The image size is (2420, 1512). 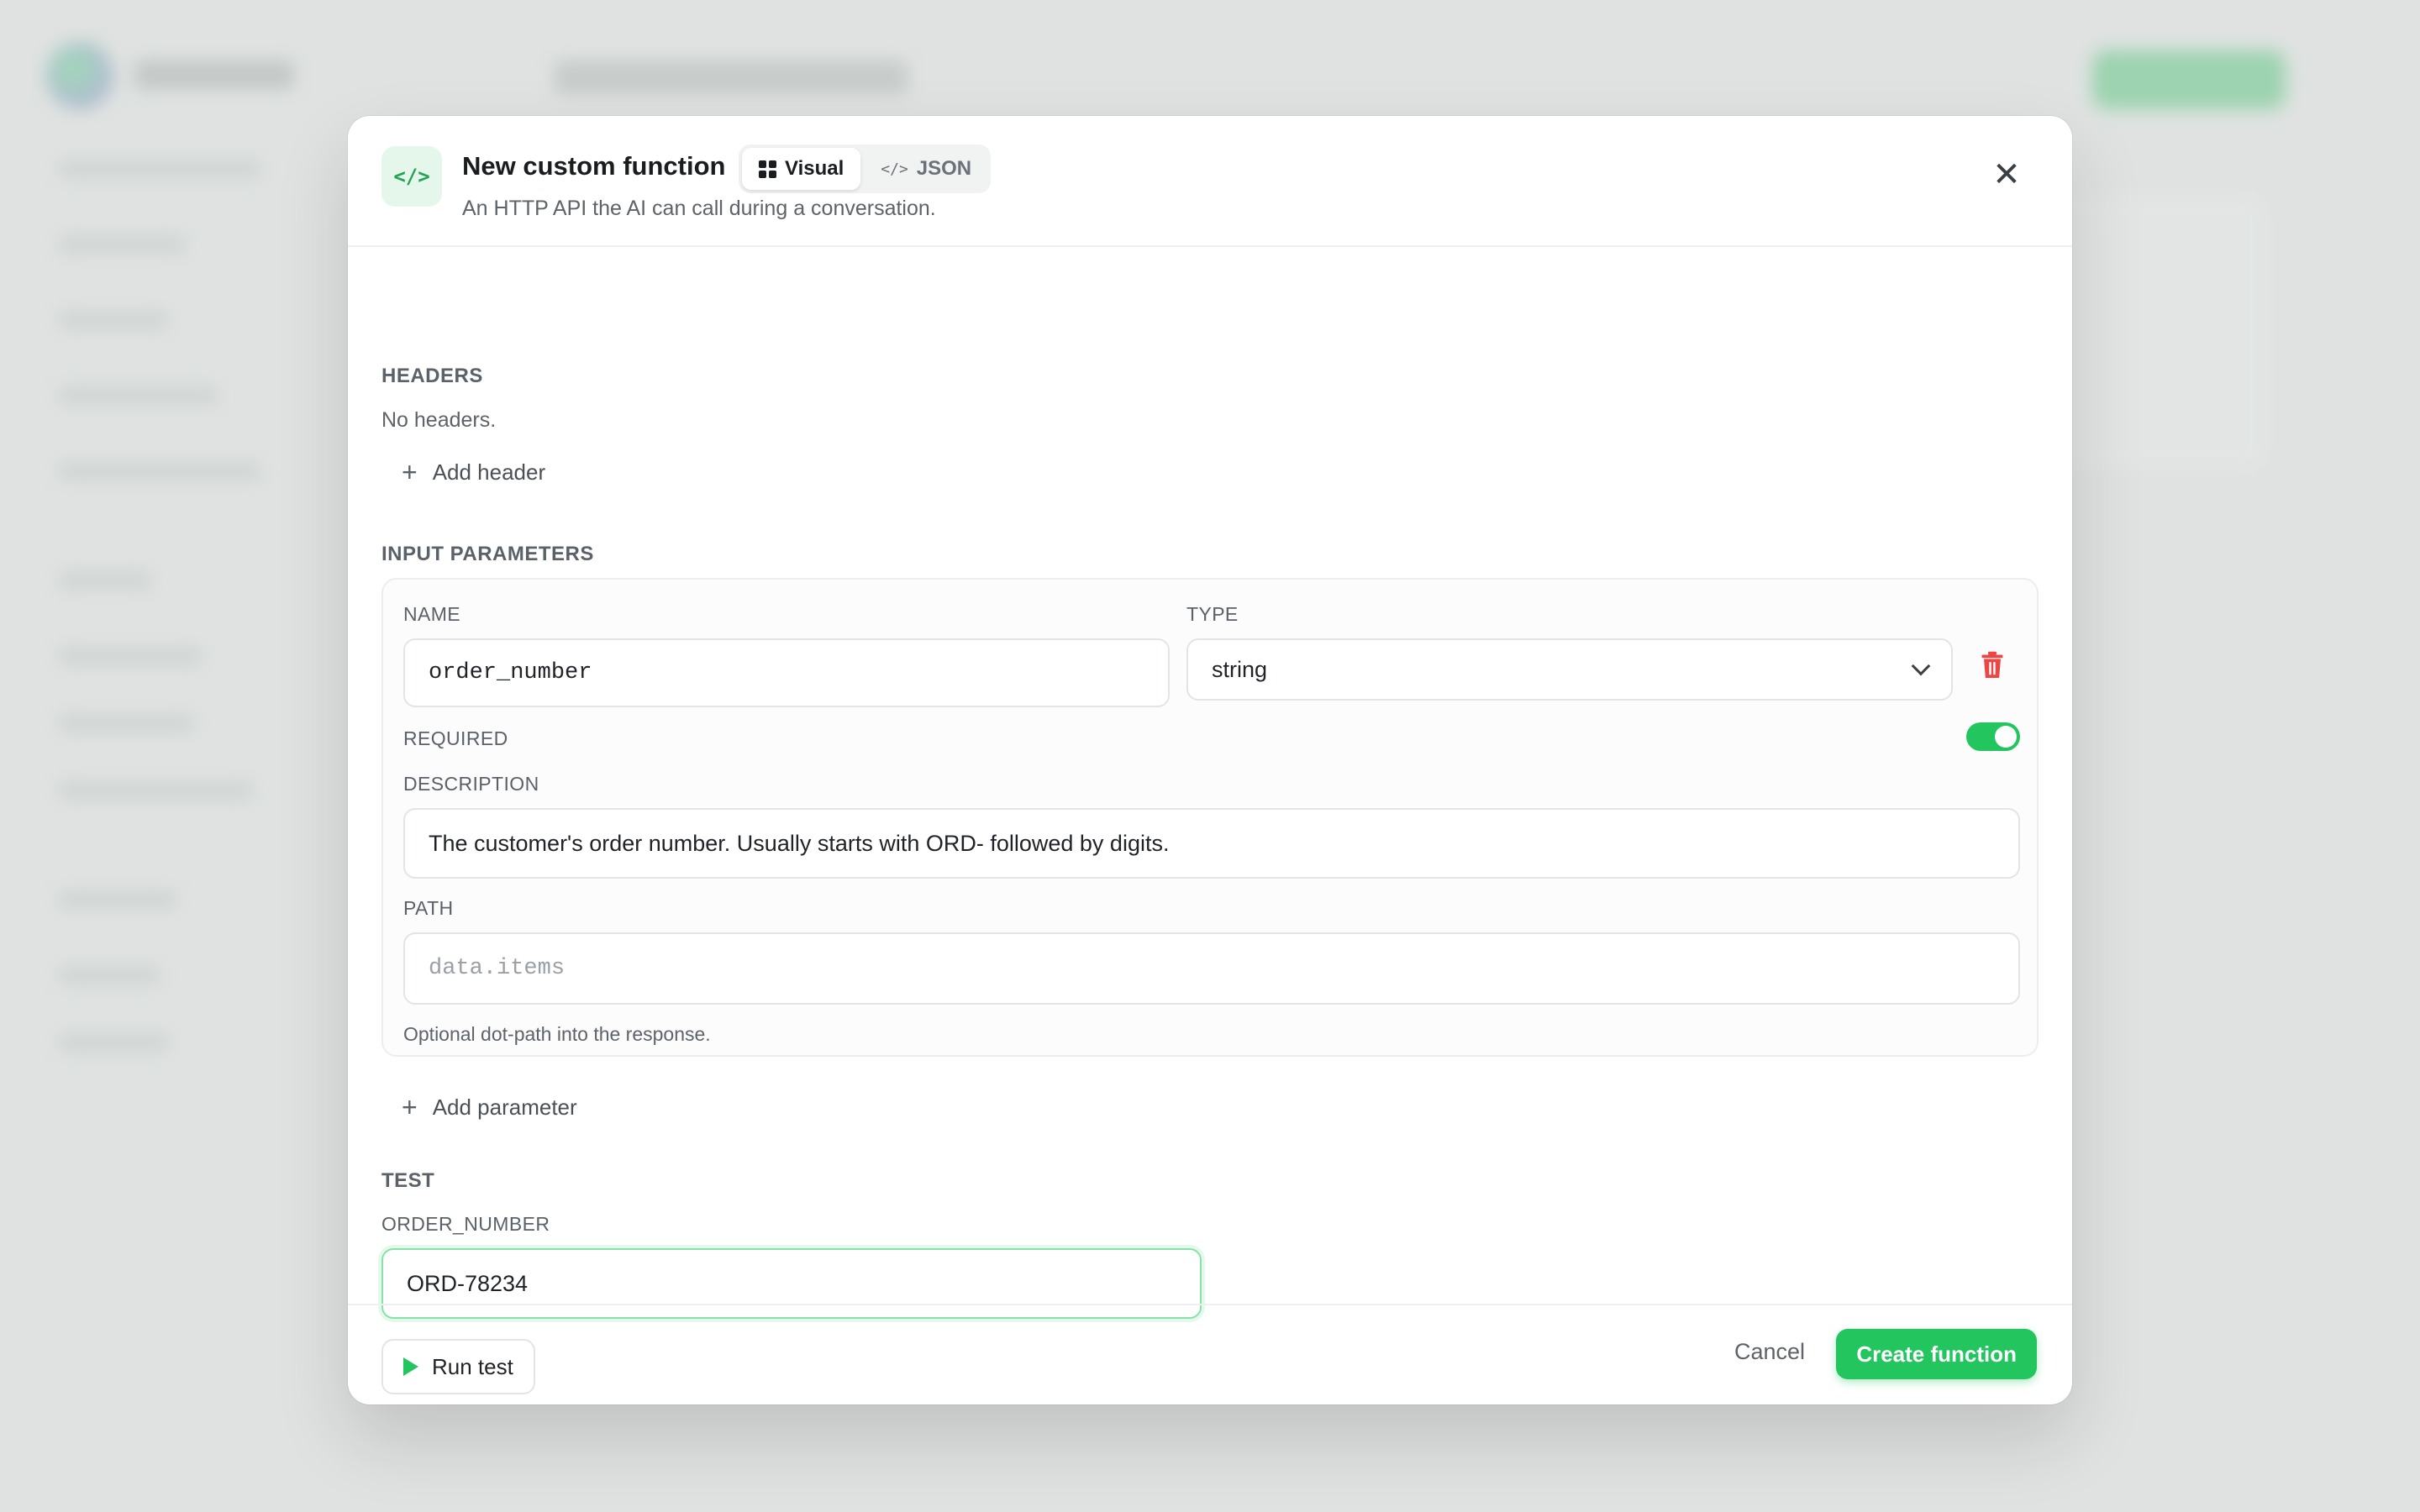 I want to click on add-header-label: Add header, so click(x=489, y=472).